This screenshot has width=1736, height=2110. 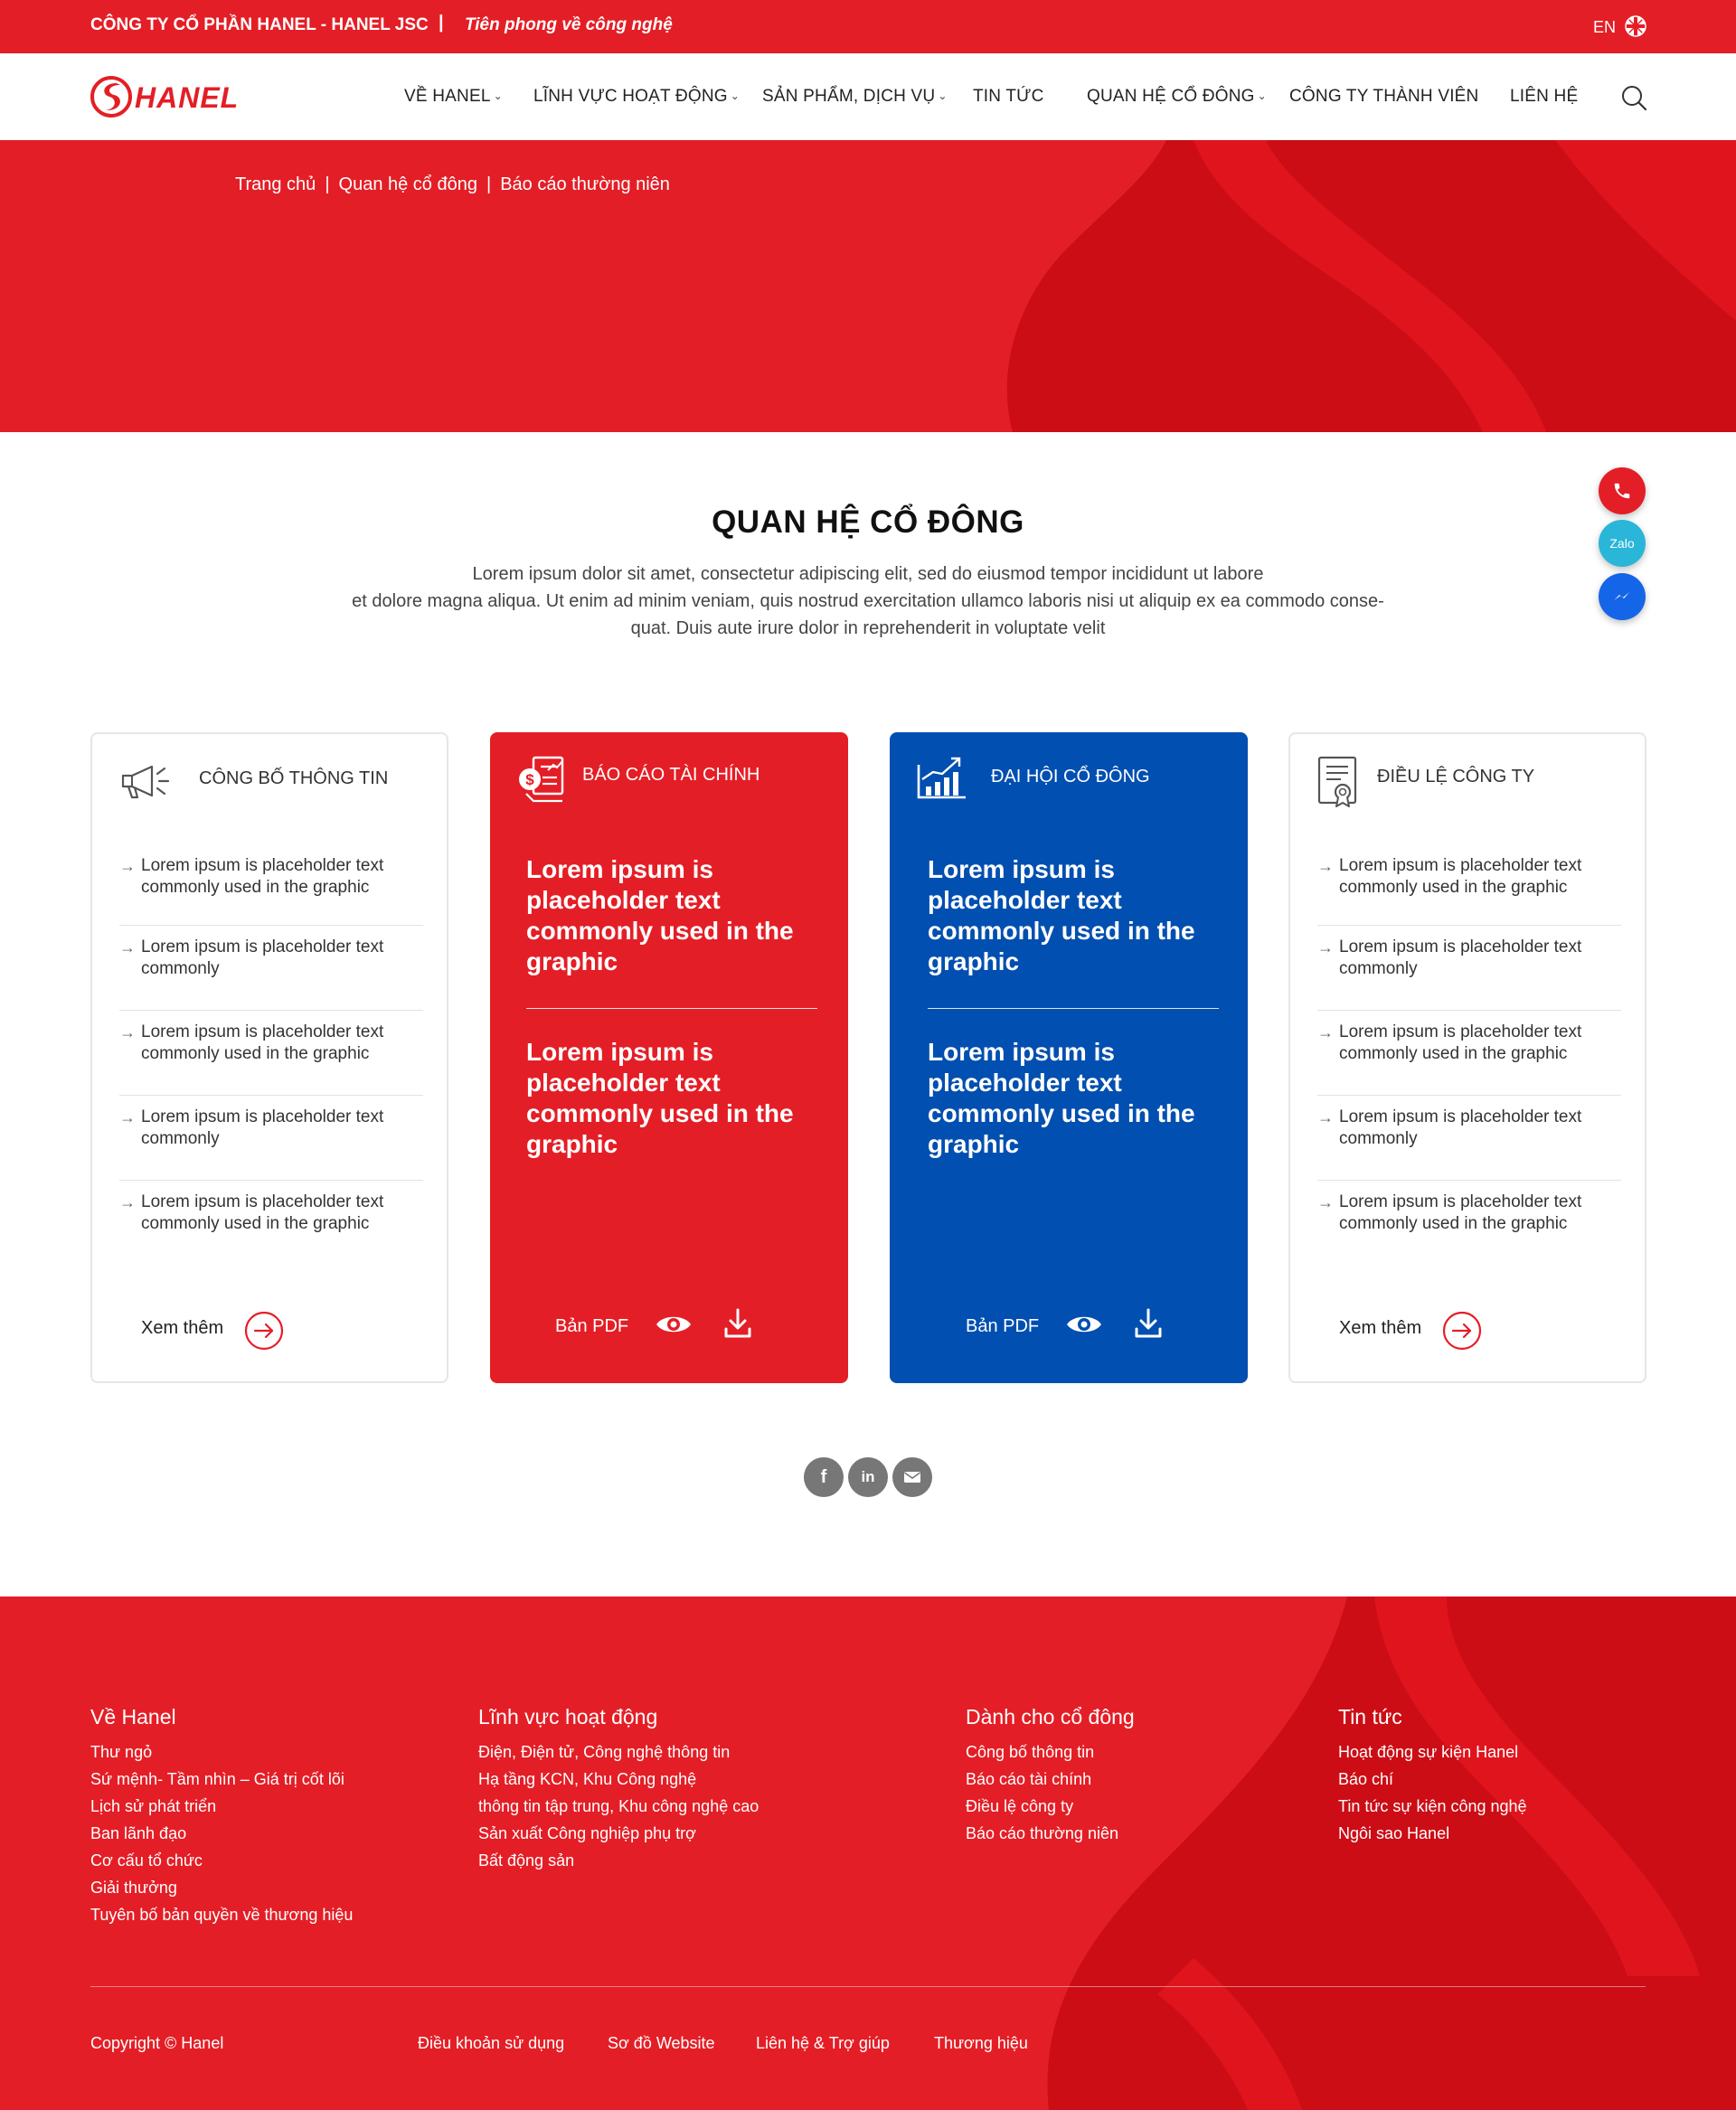 What do you see at coordinates (448, 96) in the screenshot?
I see `nav-label: VỀ HANEL` at bounding box center [448, 96].